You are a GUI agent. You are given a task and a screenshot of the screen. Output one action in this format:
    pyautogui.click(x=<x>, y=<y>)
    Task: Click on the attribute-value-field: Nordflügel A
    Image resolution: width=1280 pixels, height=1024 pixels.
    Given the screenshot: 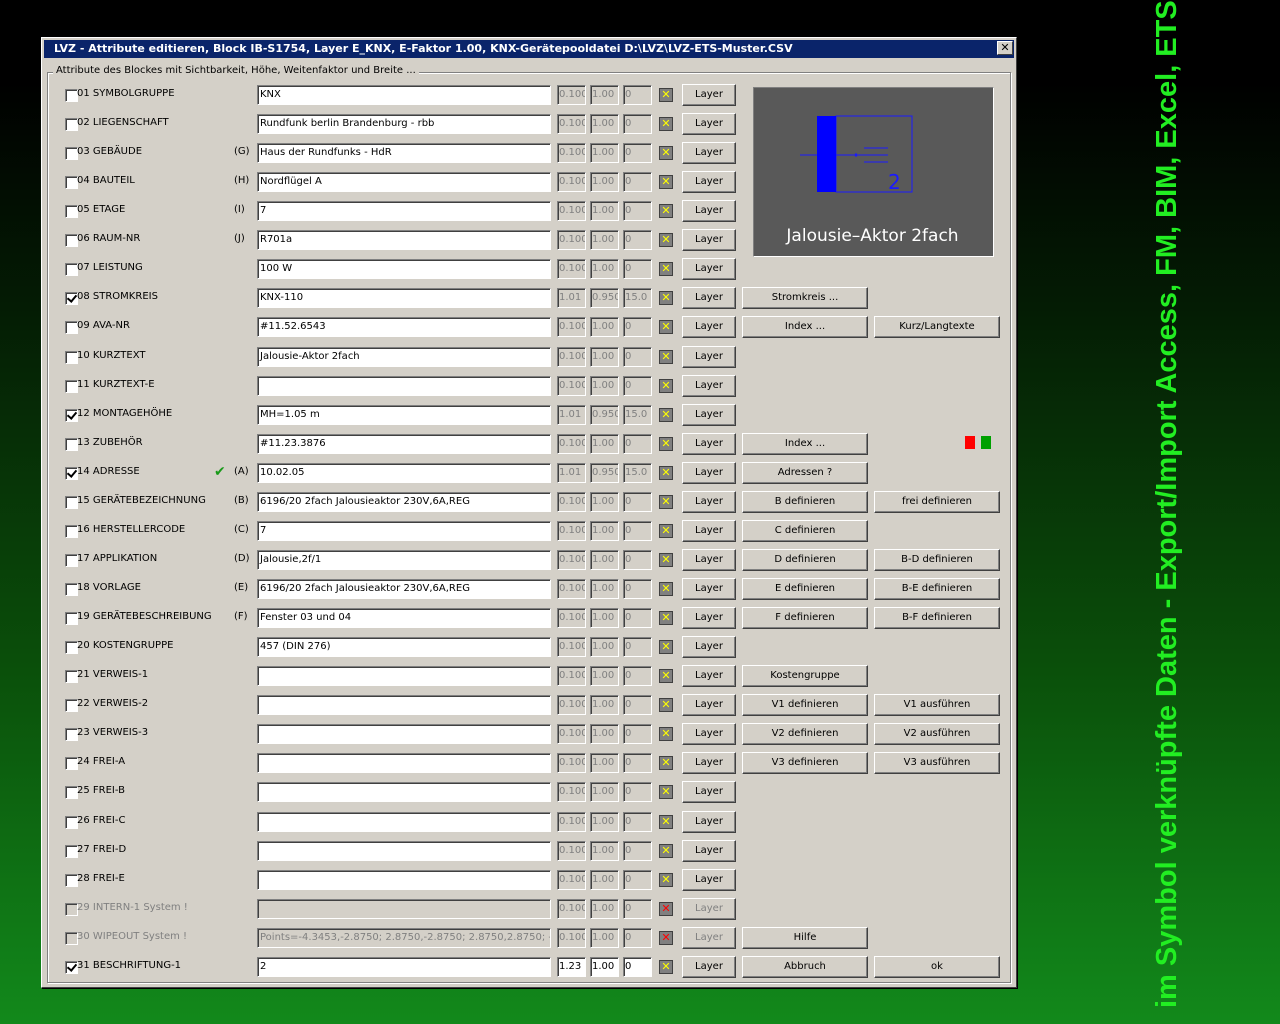 What is the action you would take?
    pyautogui.click(x=404, y=182)
    